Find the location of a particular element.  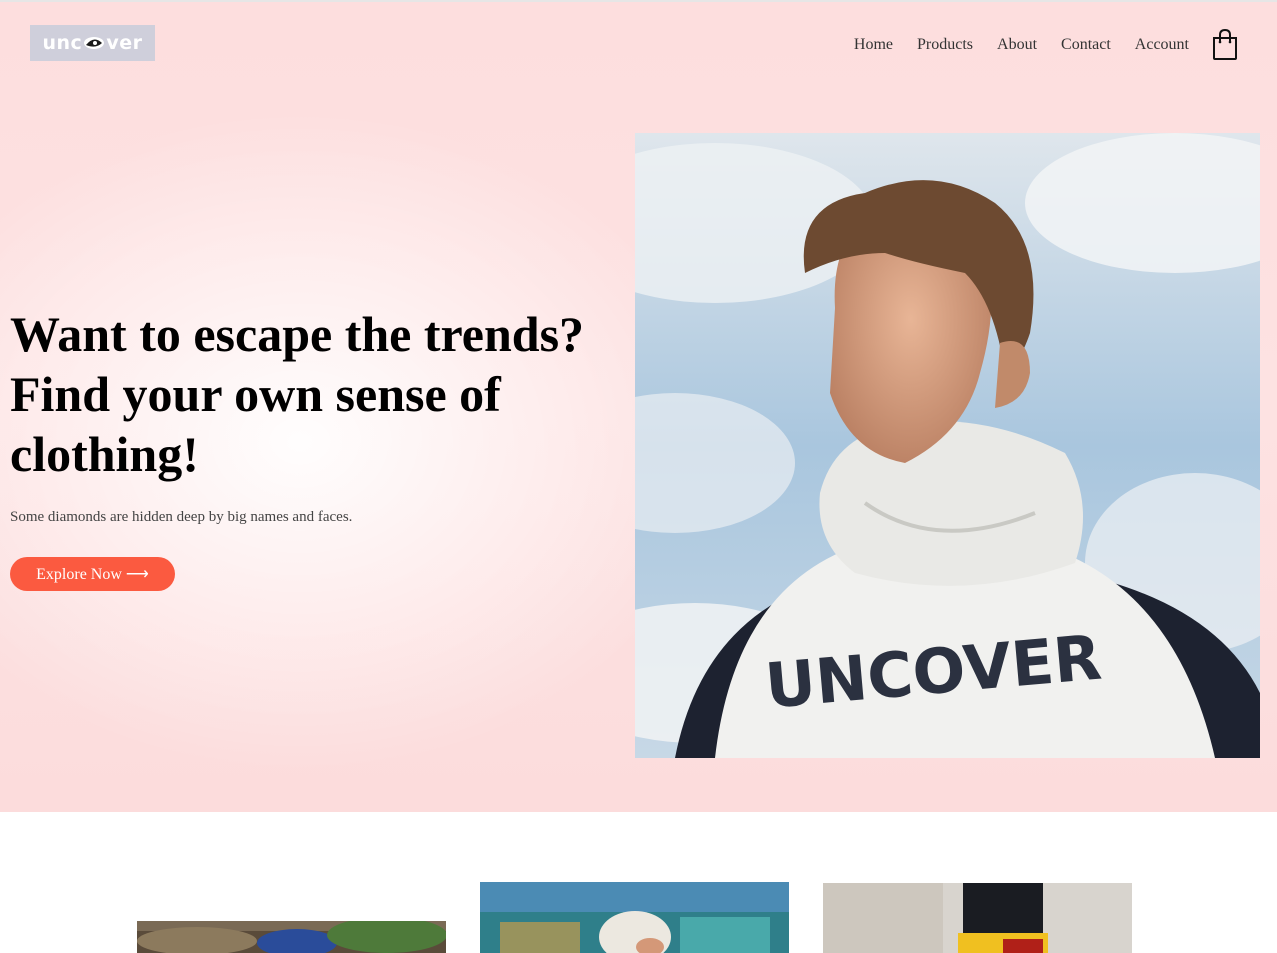

logo-text-left: unc is located at coordinates (62, 43).